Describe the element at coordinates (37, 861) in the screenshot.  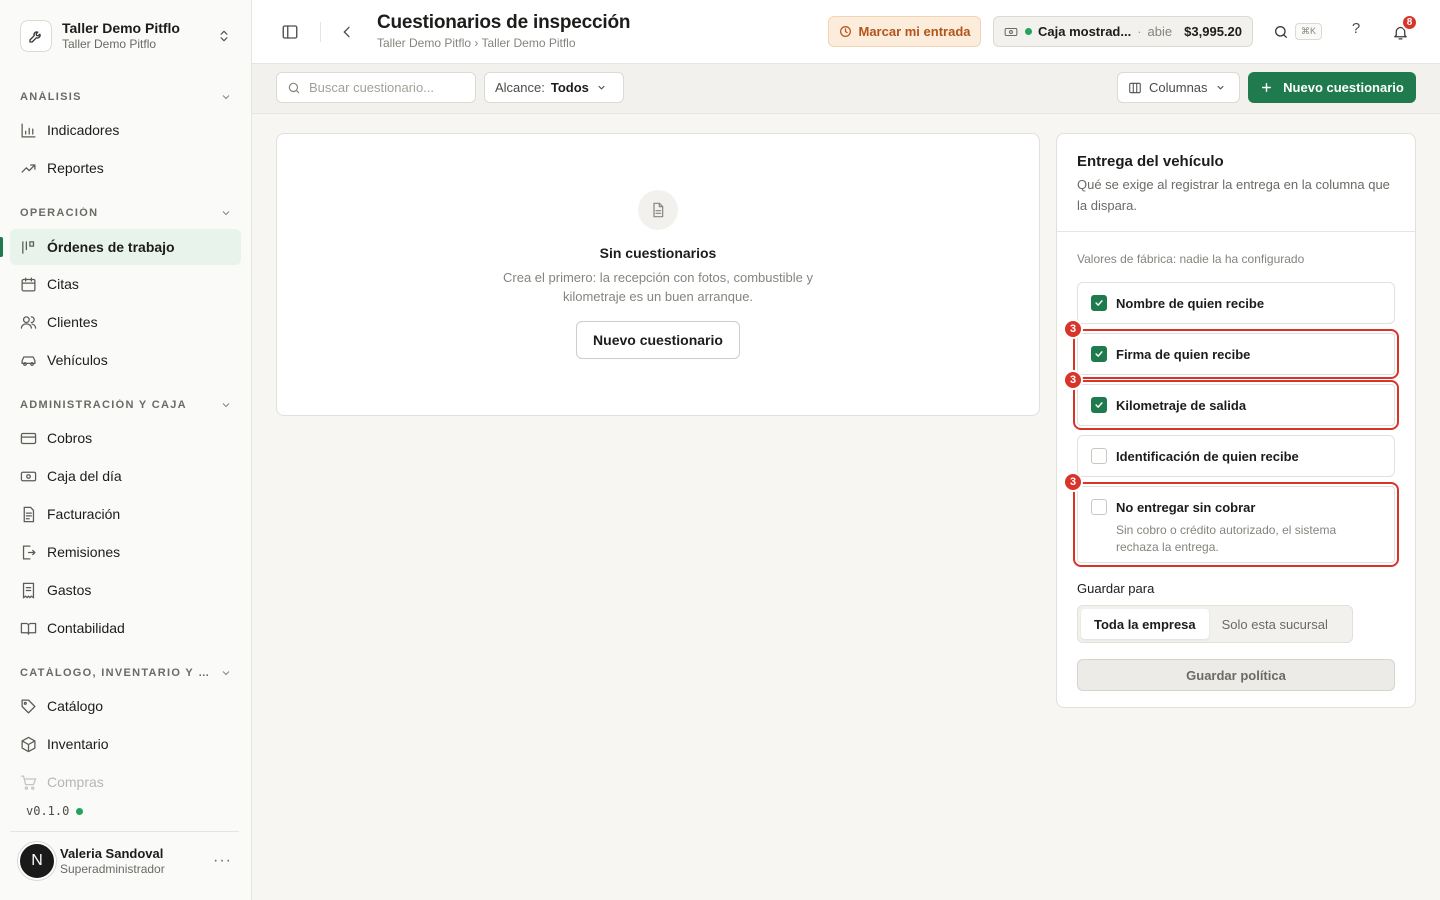
I see `avatar: N` at that location.